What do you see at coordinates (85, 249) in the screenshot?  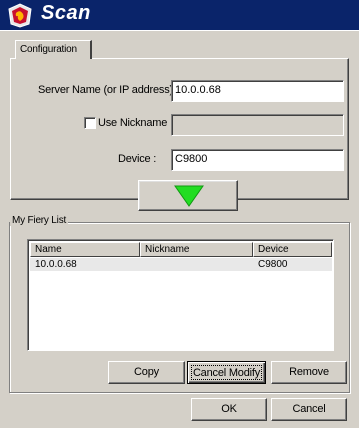 I see `column-header-name: Name` at bounding box center [85, 249].